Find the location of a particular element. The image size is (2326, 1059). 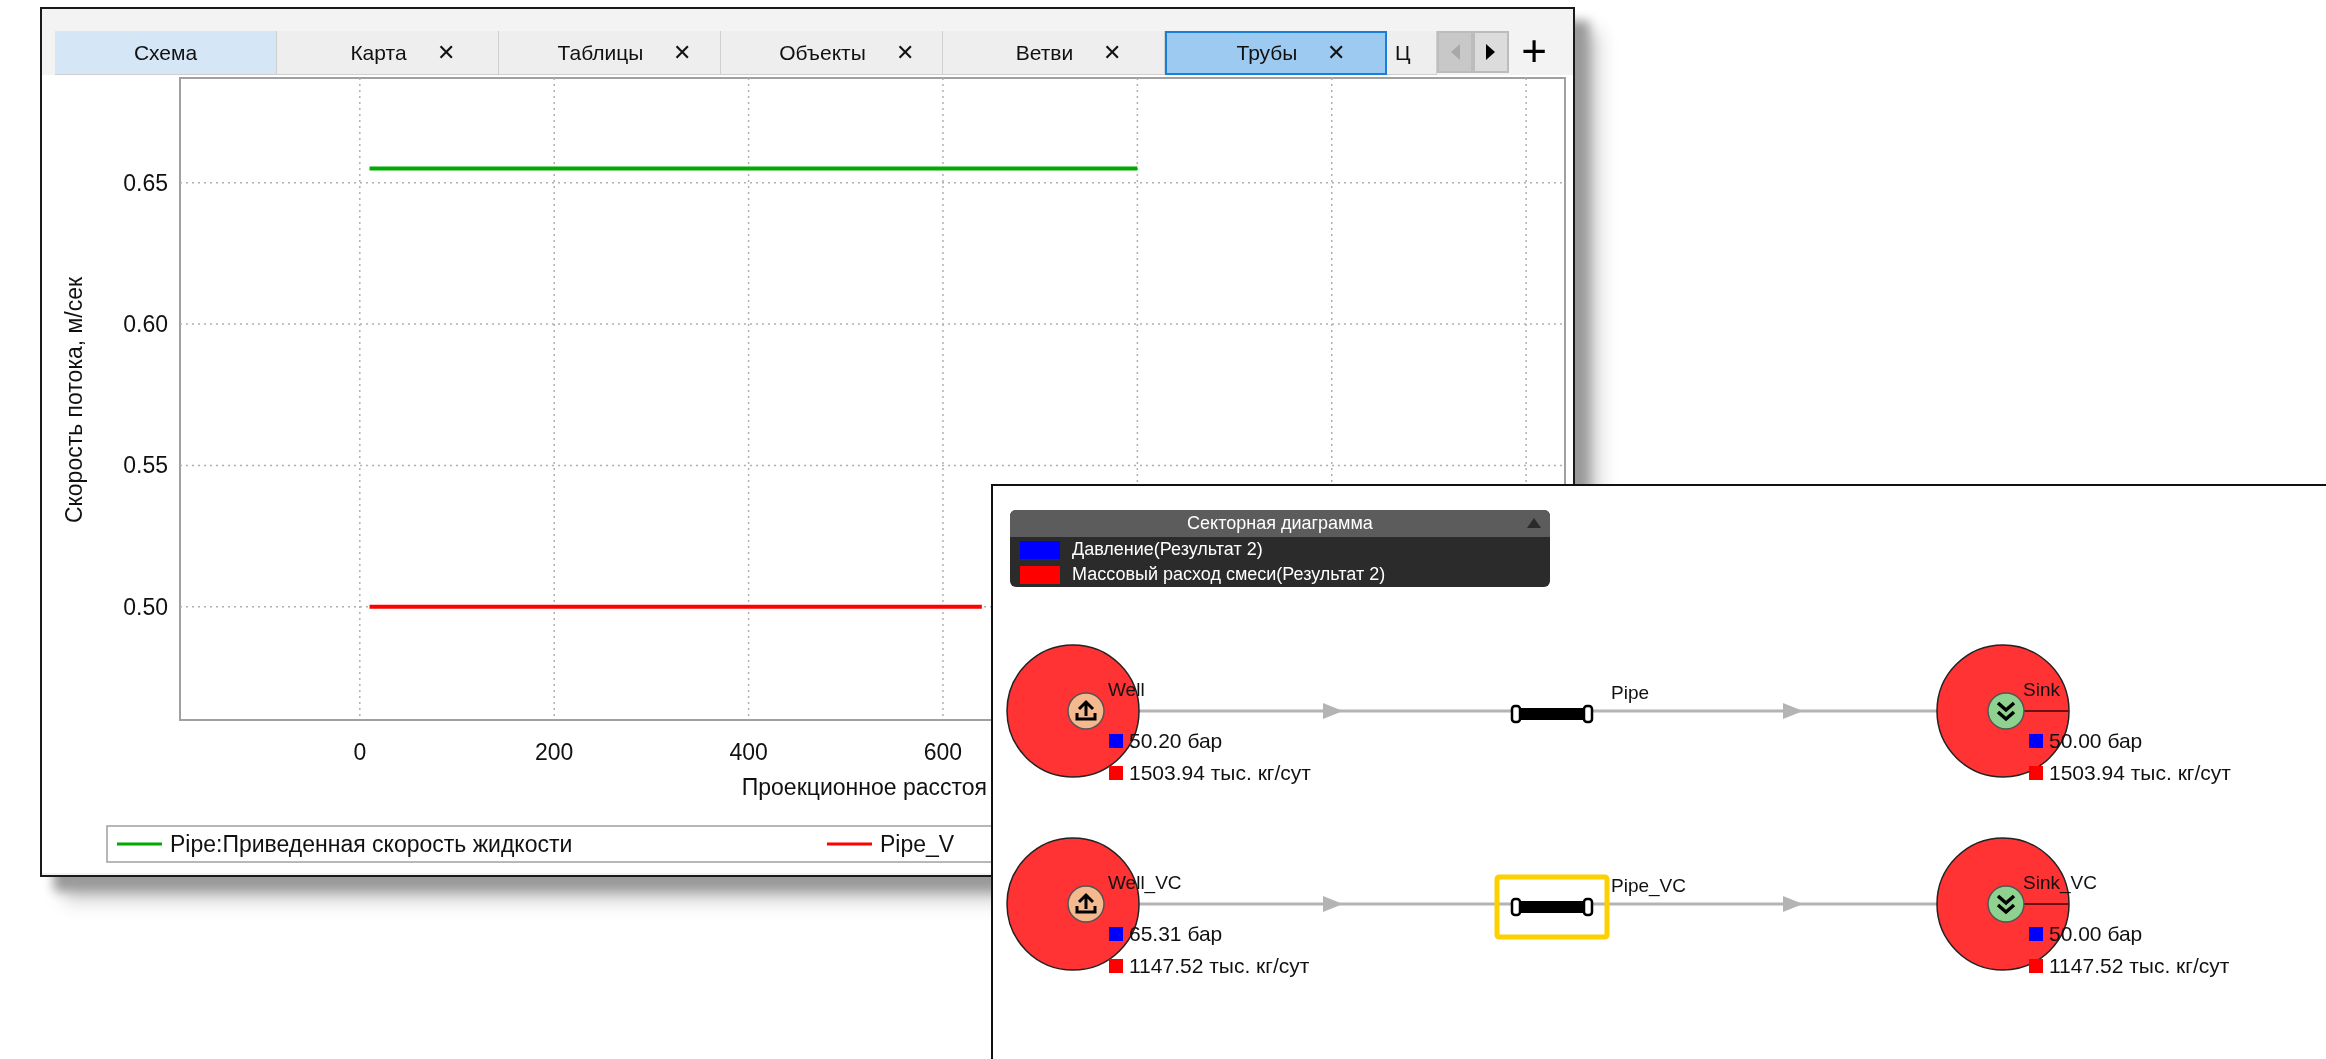

pipe-label: Pipe is located at coordinates (1630, 692).